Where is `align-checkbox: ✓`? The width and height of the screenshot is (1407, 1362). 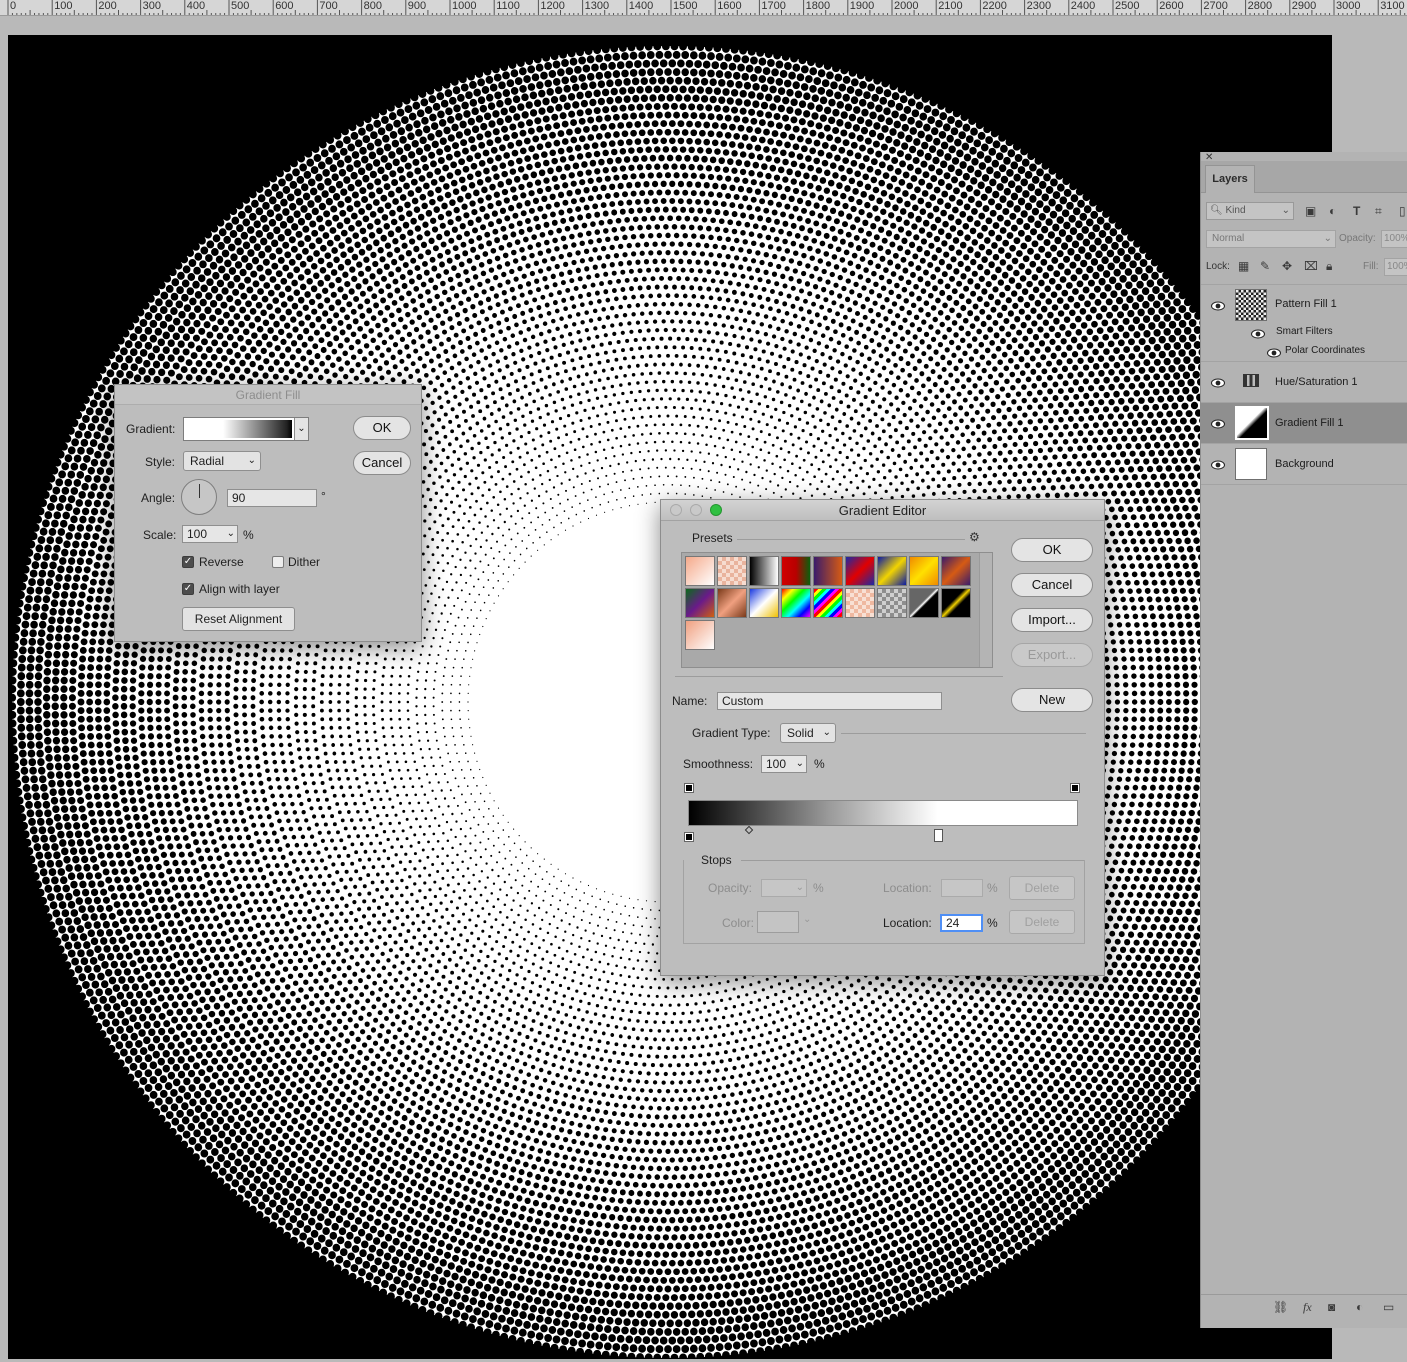 align-checkbox: ✓ is located at coordinates (188, 589).